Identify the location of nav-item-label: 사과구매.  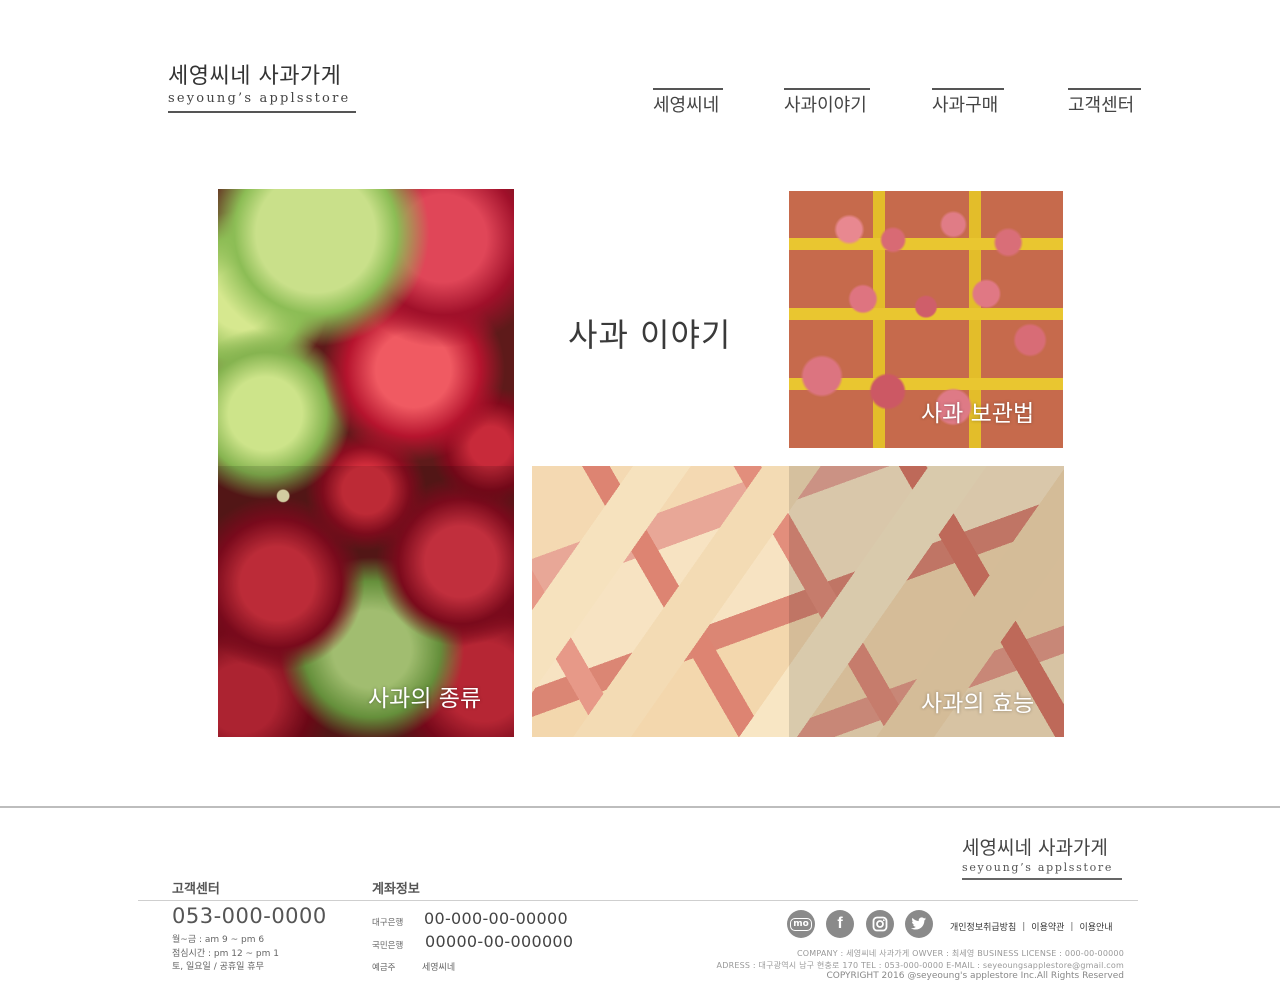
(965, 105).